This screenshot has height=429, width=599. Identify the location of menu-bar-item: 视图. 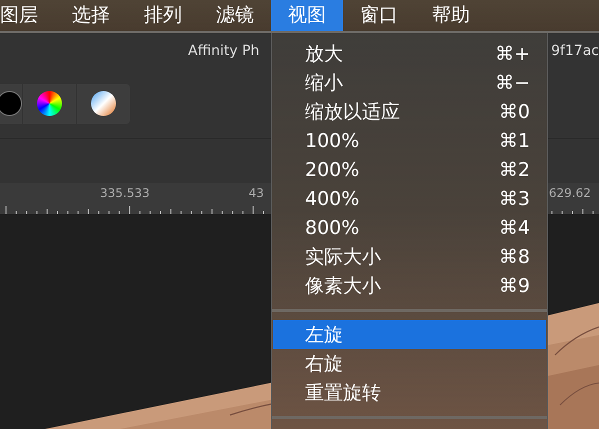
(307, 15).